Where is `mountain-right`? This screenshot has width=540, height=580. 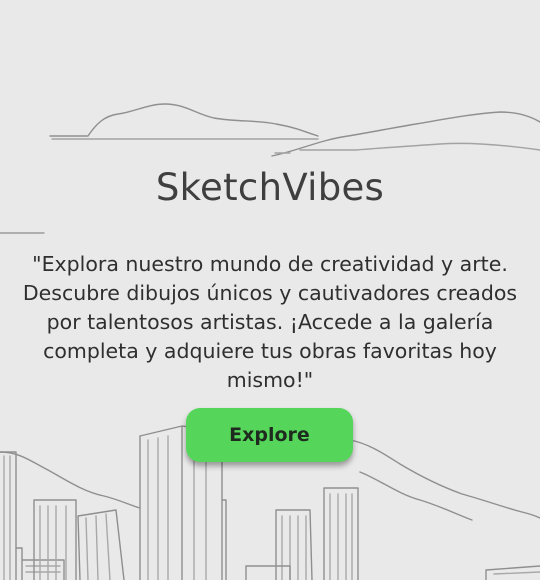
mountain-right is located at coordinates (444, 479).